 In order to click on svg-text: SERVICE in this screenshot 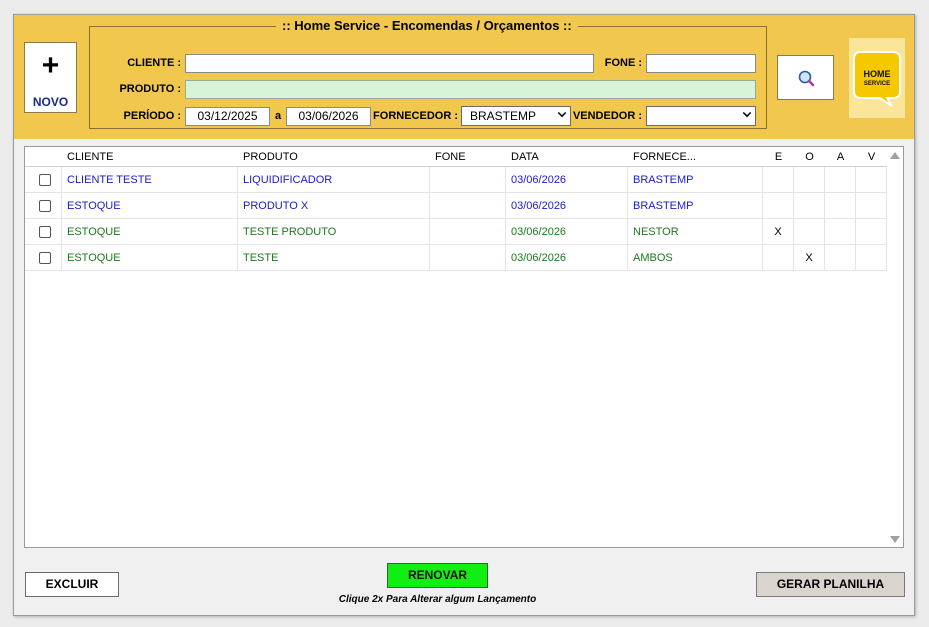, I will do `click(877, 84)`.